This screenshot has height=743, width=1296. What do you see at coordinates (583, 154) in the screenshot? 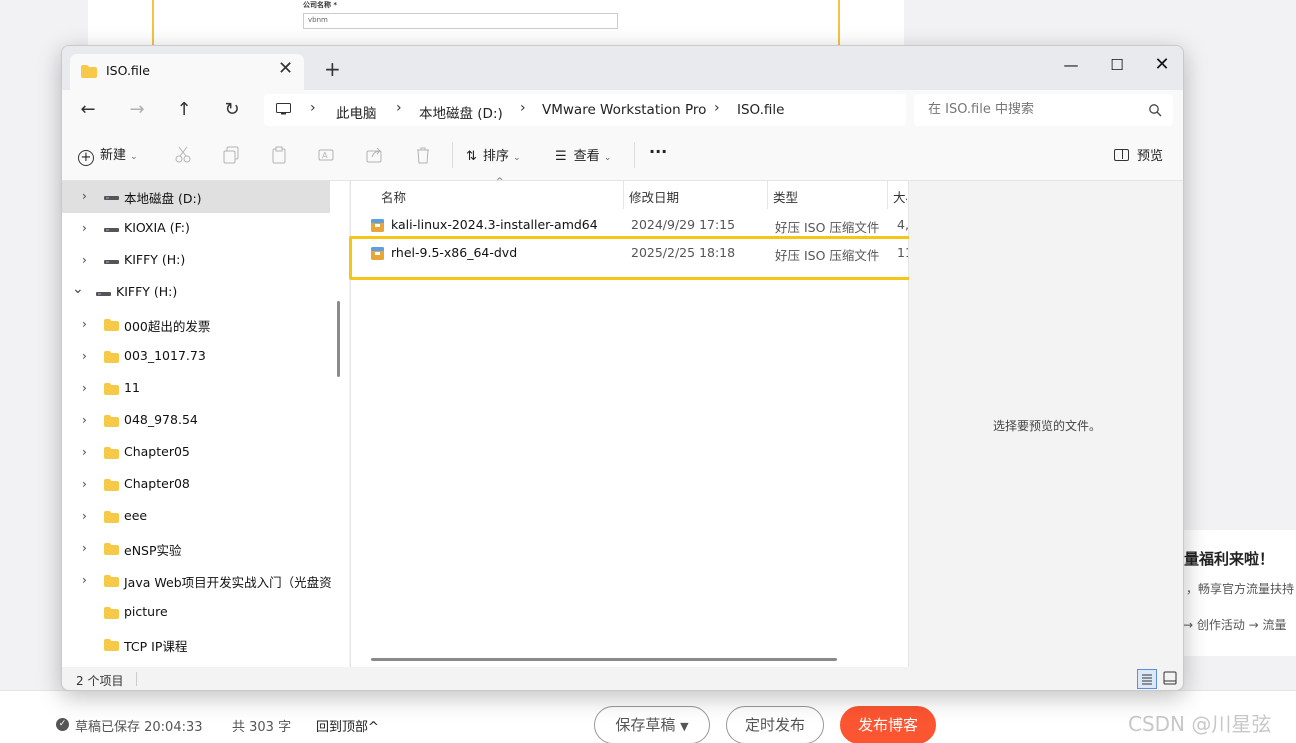
I see `view-button: ☰ 查看 ⌄` at bounding box center [583, 154].